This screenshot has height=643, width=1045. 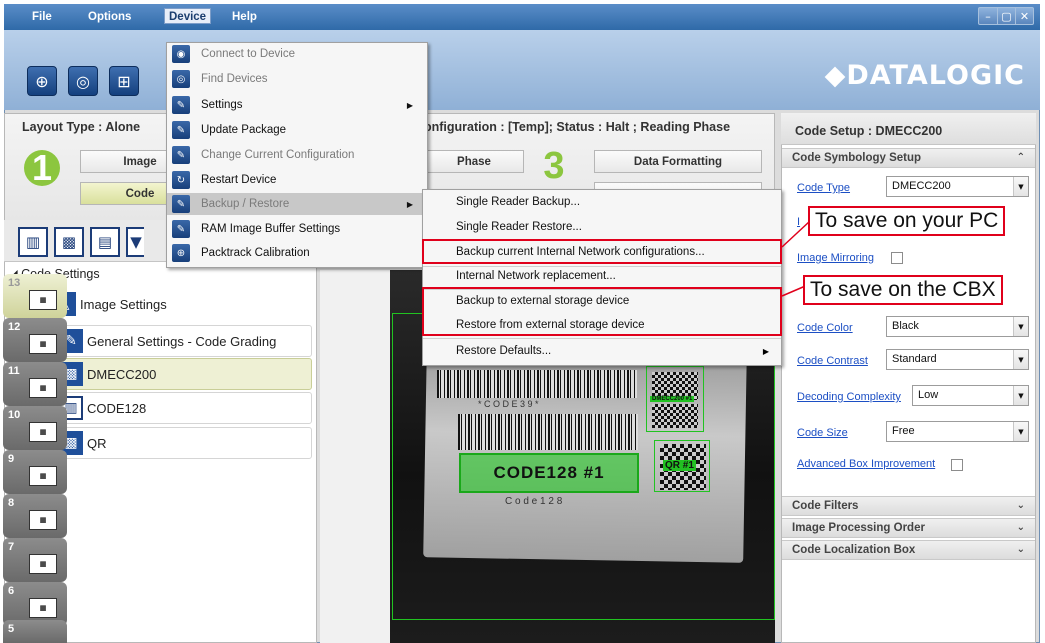 I want to click on chevron-down-icon: ⌄, so click(x=1020, y=527).